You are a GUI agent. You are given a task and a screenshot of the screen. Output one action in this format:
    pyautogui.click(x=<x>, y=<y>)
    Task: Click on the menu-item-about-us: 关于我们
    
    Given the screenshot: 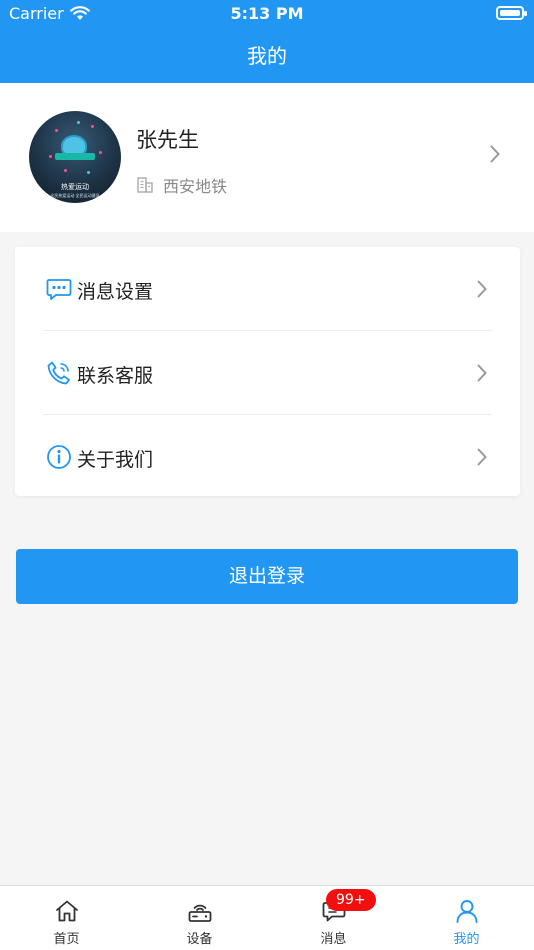 What is the action you would take?
    pyautogui.click(x=267, y=456)
    